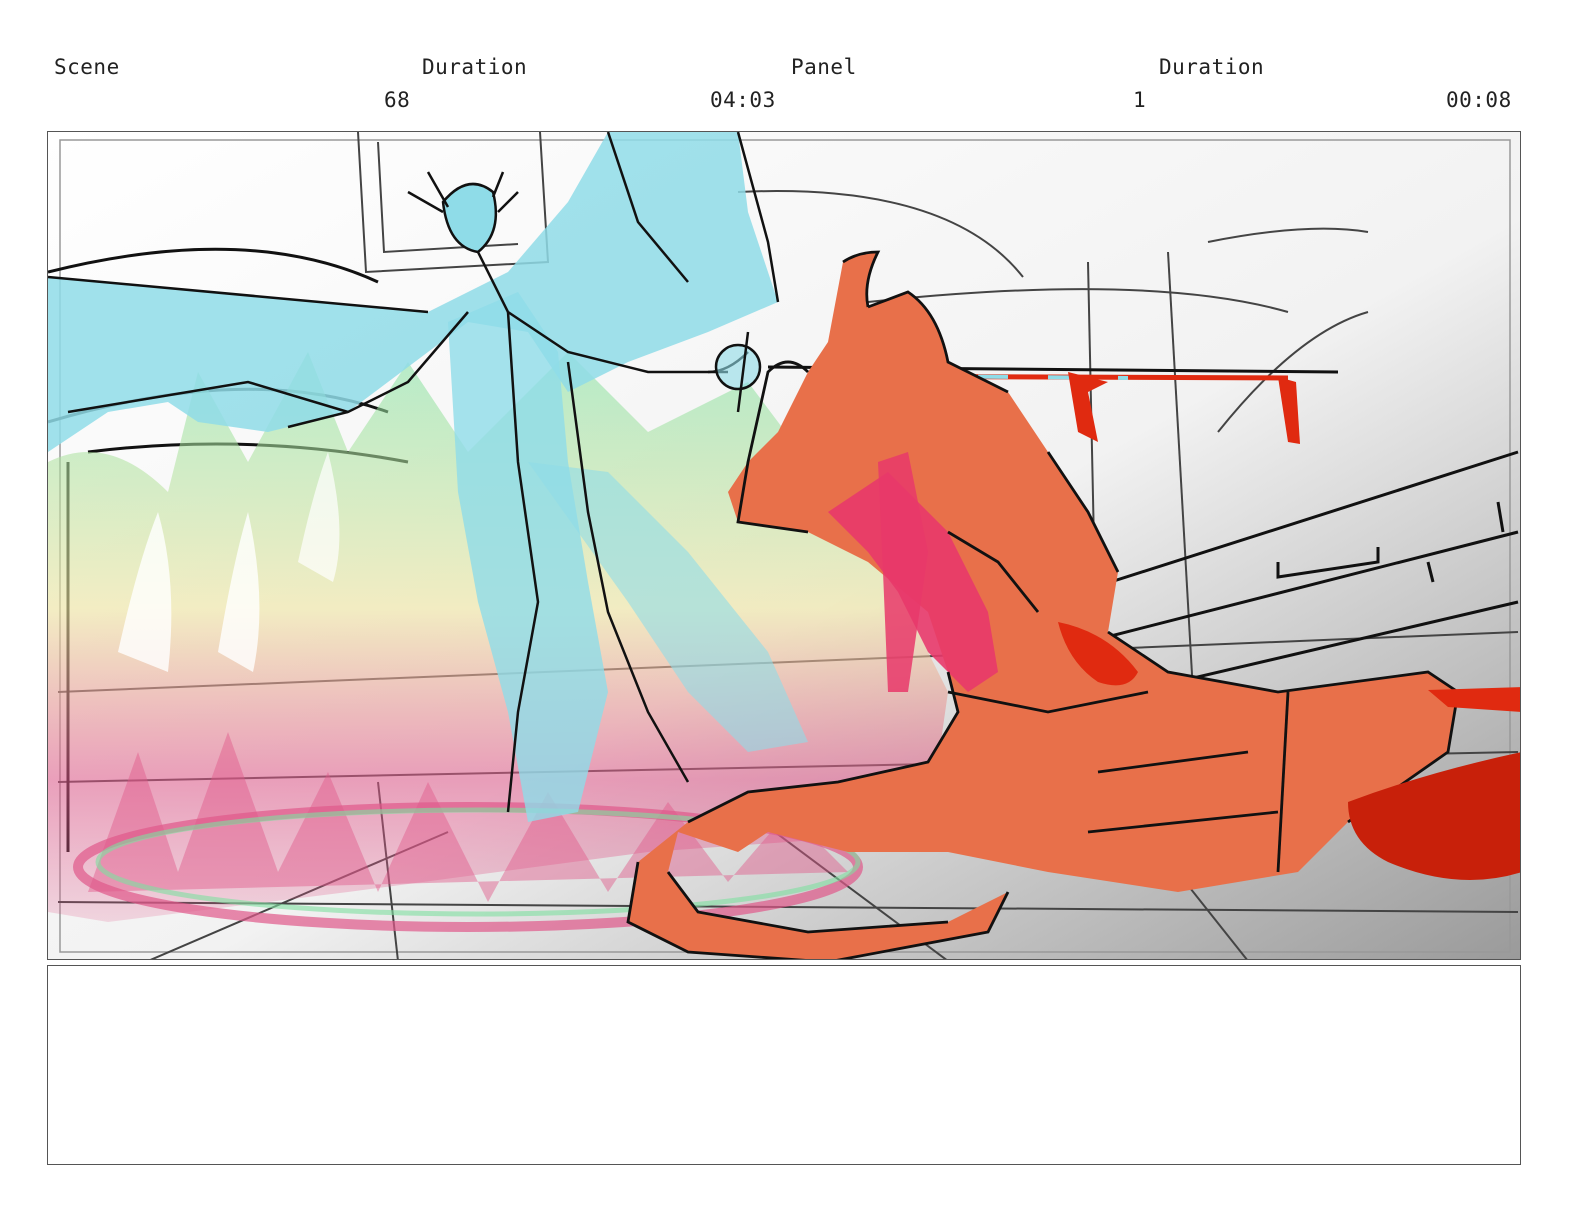  What do you see at coordinates (1212, 67) in the screenshot?
I see `panel-duration-label: Duration` at bounding box center [1212, 67].